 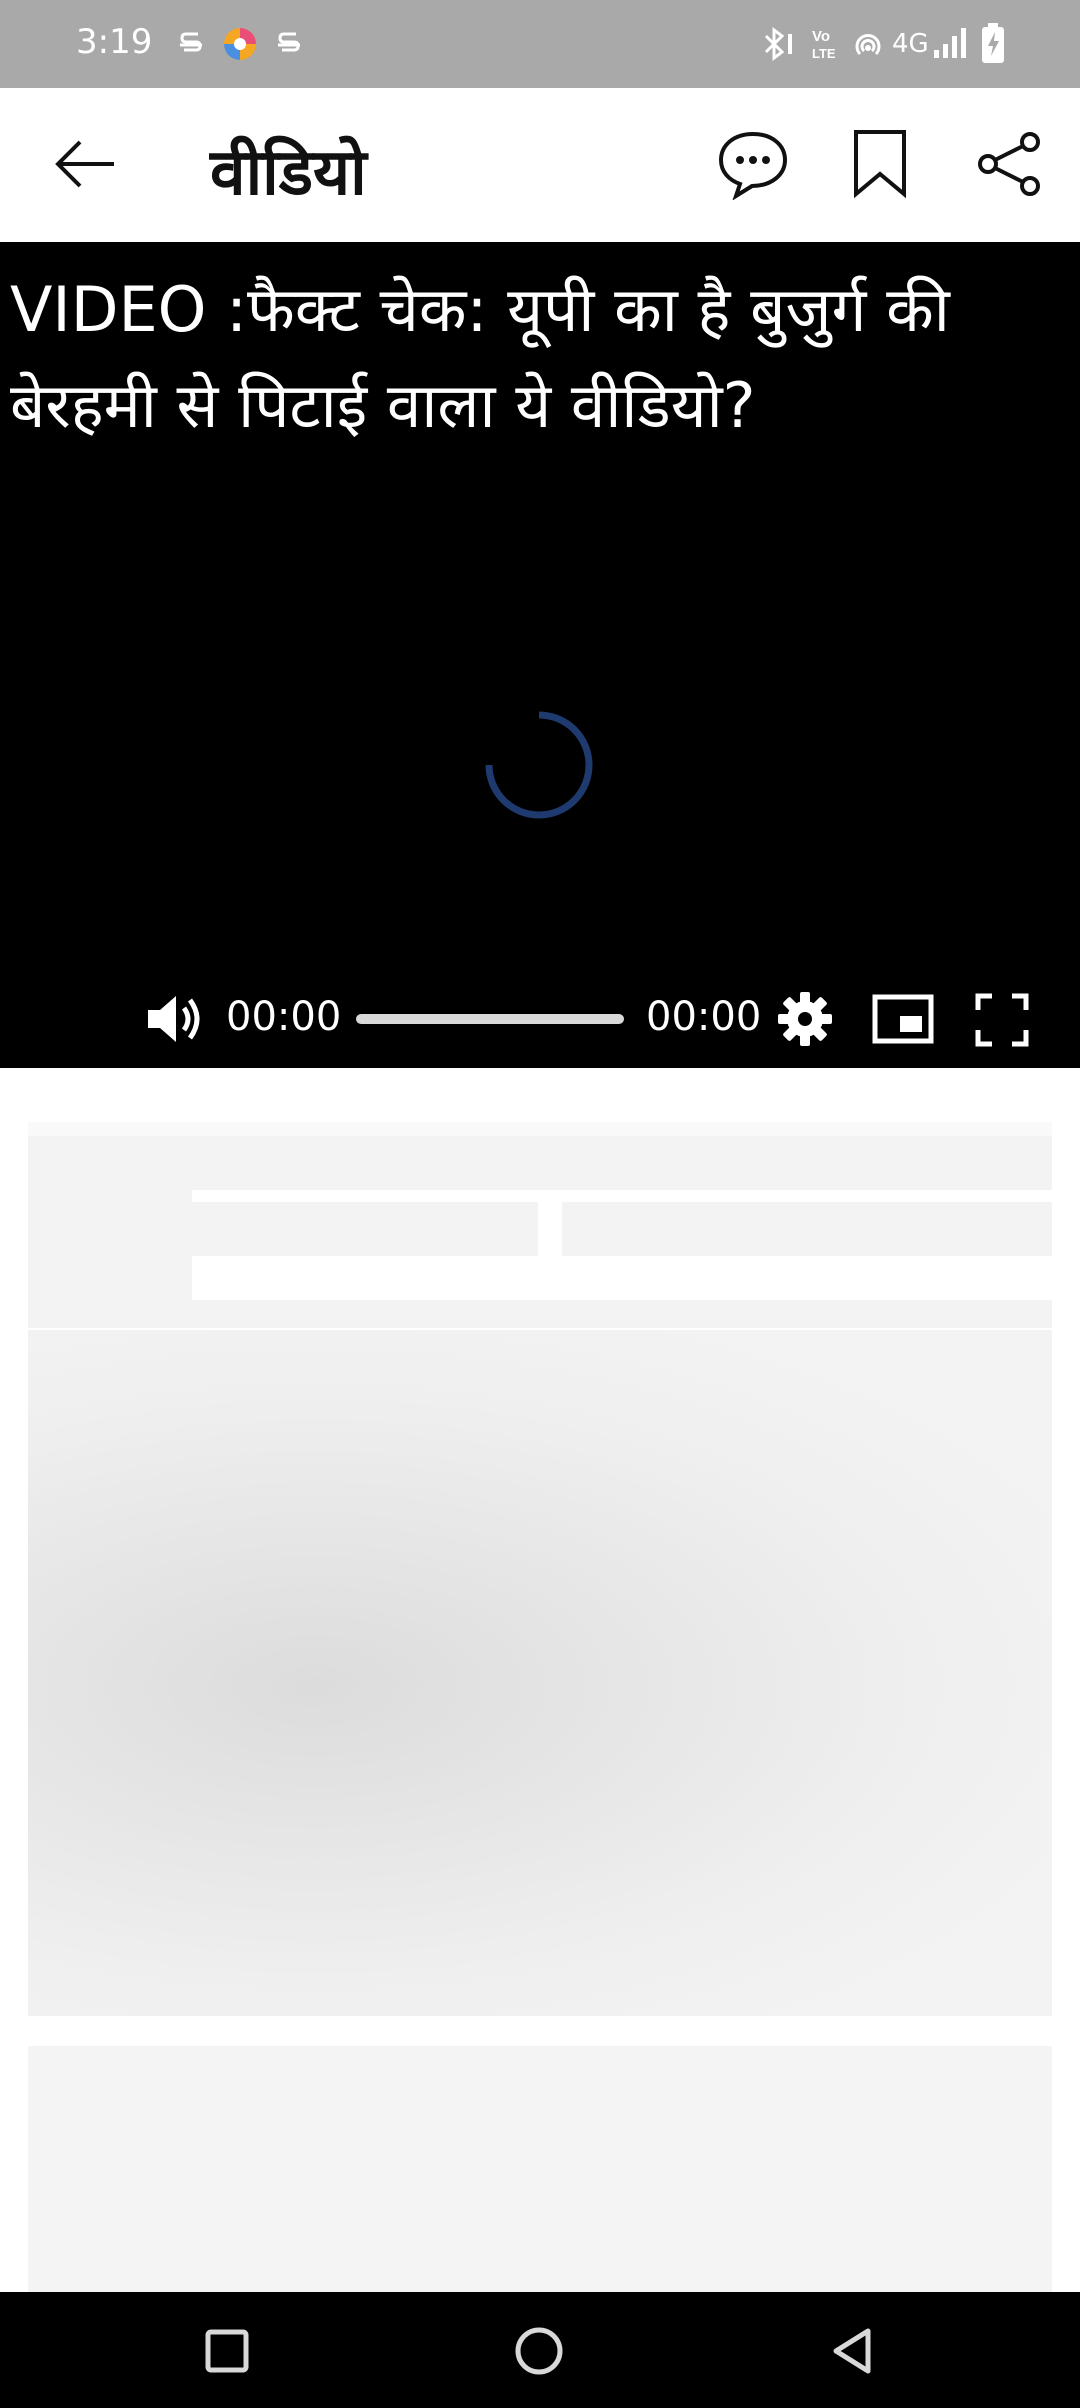 I want to click on back-arrow-icon, so click(x=86, y=164).